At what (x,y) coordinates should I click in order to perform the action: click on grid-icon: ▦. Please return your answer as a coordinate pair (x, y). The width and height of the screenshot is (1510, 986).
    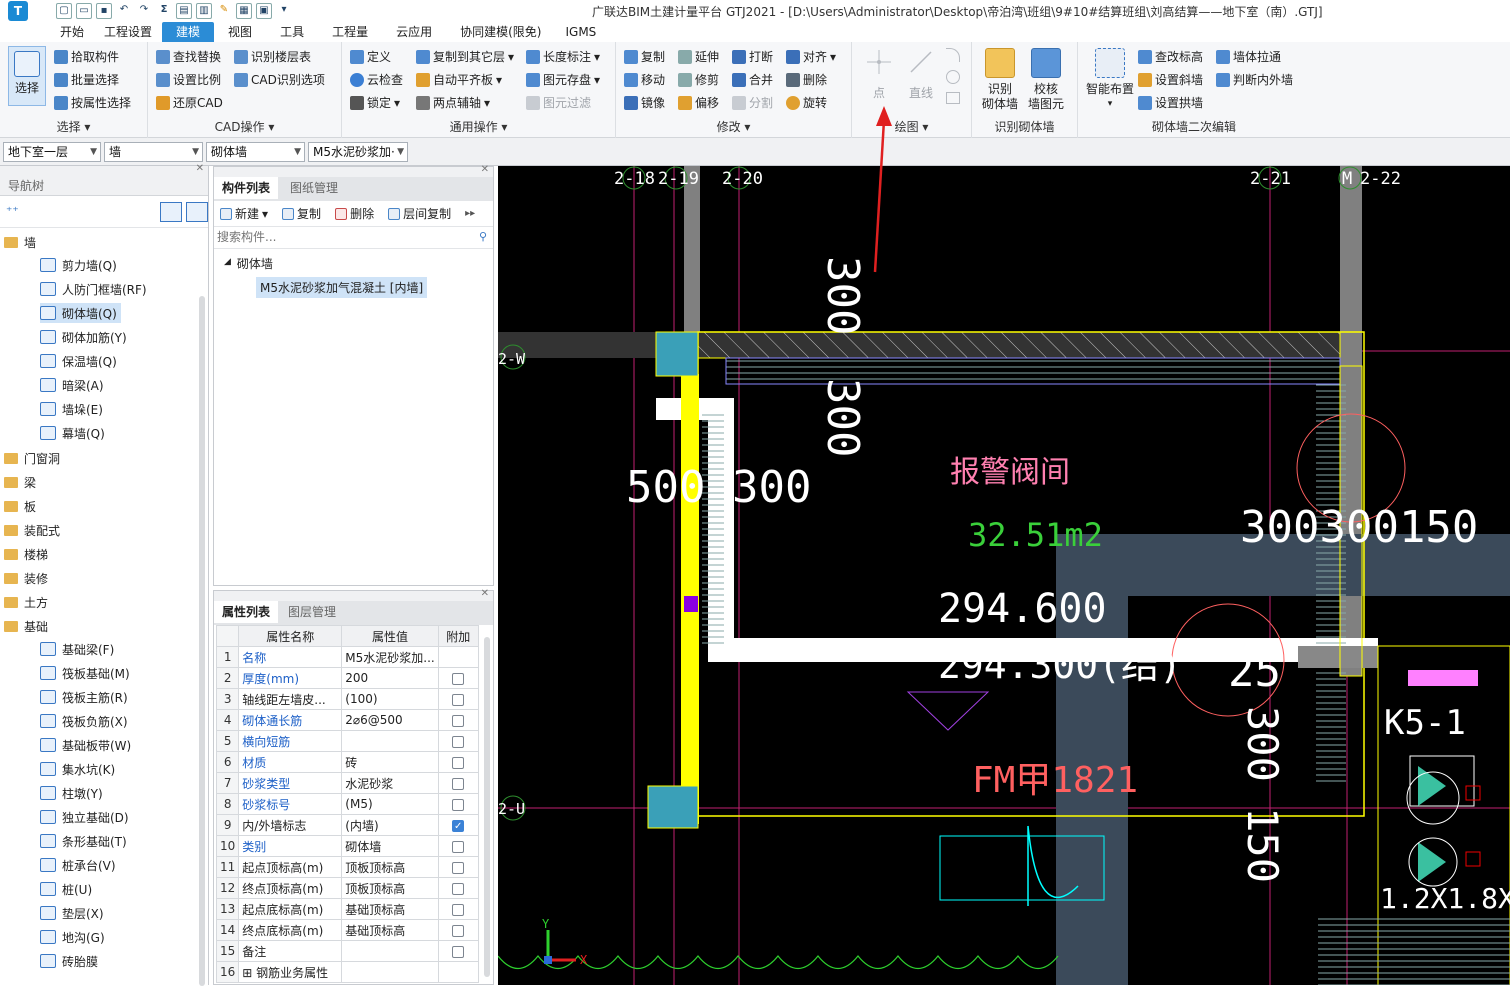
    Looking at the image, I should click on (244, 11).